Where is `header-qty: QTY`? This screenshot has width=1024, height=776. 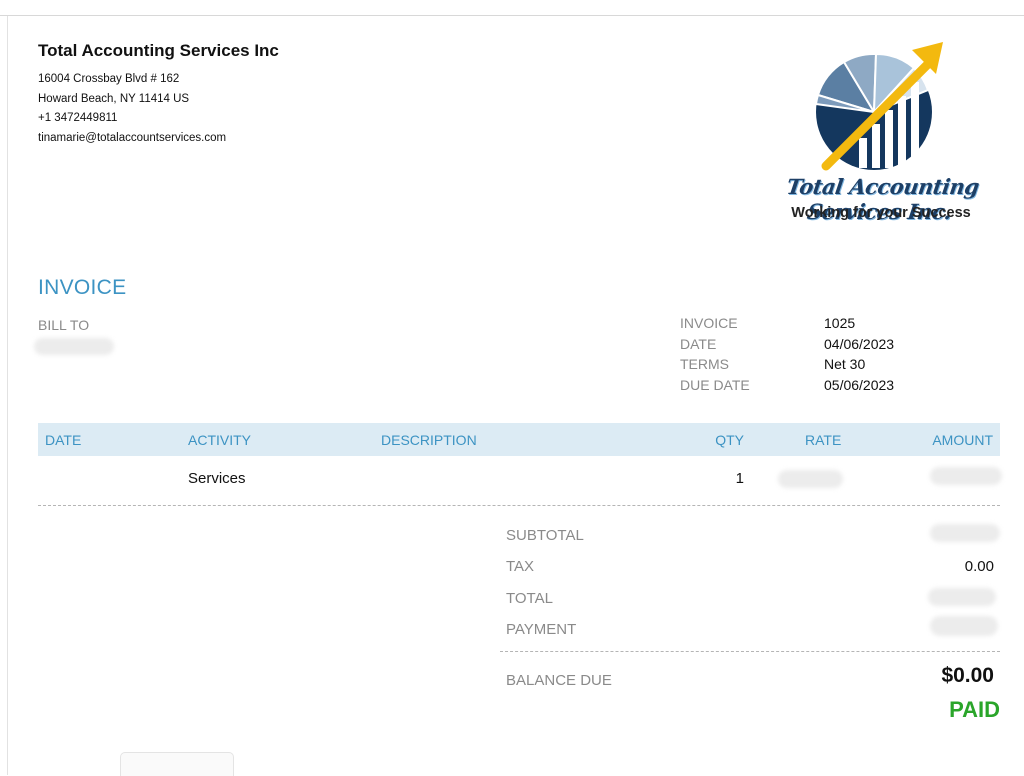
header-qty: QTY is located at coordinates (729, 440).